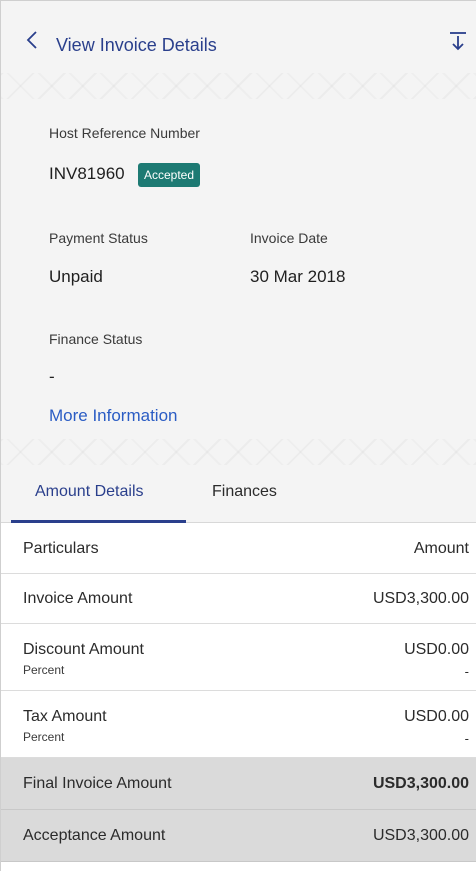  Describe the element at coordinates (33, 40) in the screenshot. I see `chevron-left-icon` at that location.